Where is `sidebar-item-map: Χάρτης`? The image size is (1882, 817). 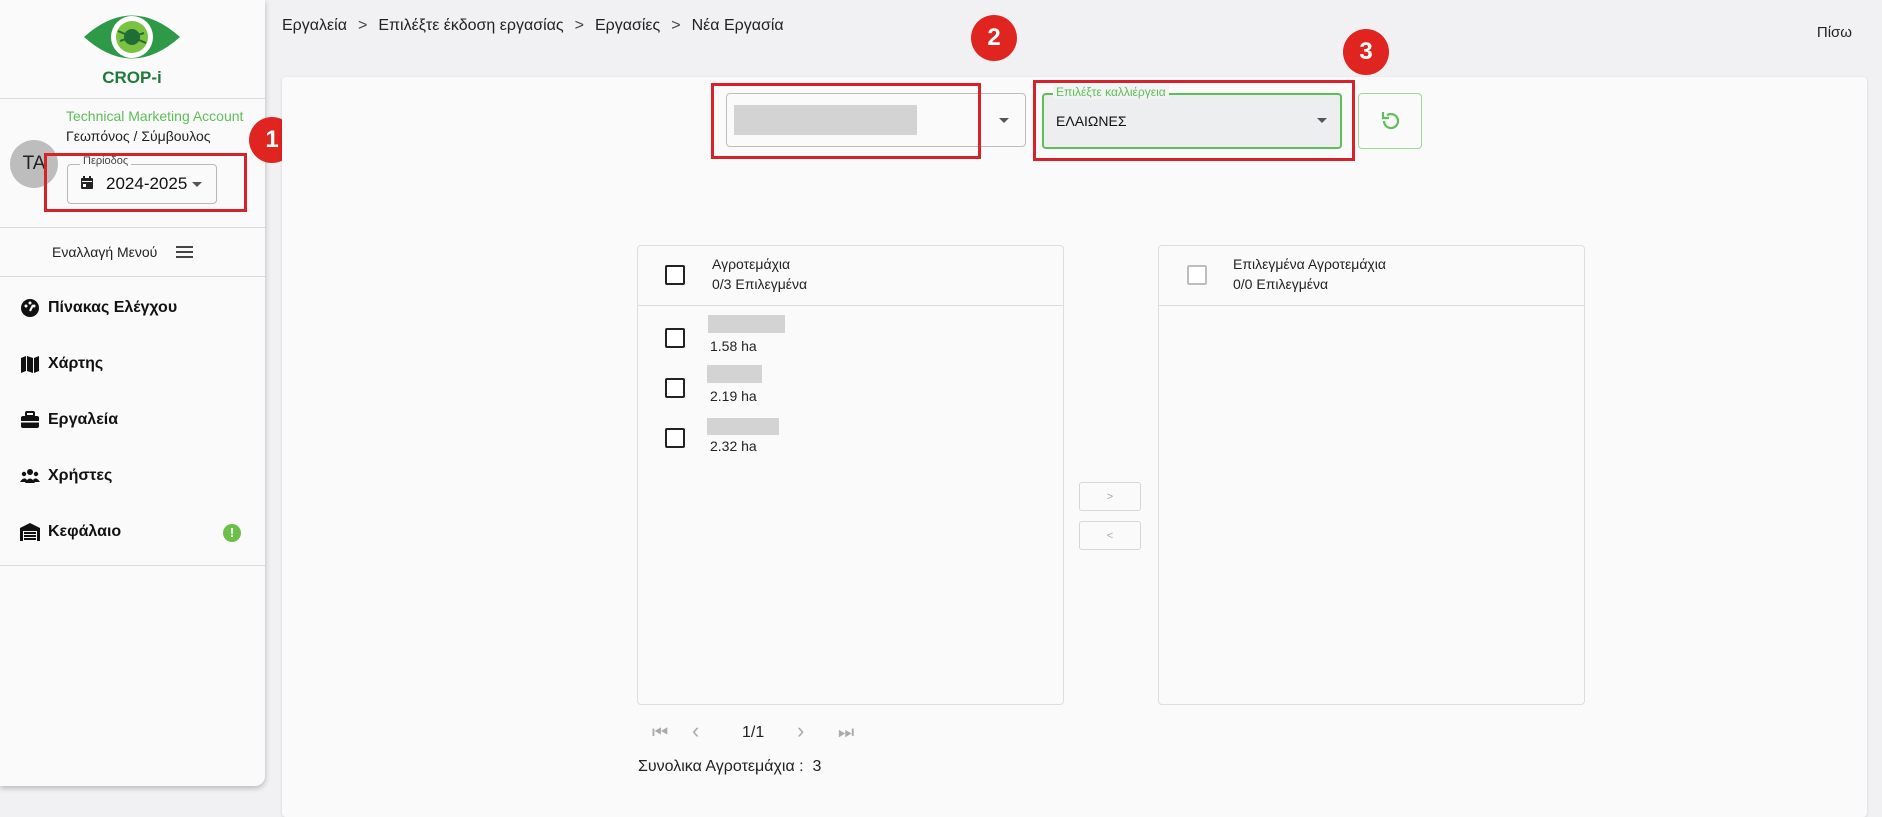 sidebar-item-map: Χάρτης is located at coordinates (132, 364).